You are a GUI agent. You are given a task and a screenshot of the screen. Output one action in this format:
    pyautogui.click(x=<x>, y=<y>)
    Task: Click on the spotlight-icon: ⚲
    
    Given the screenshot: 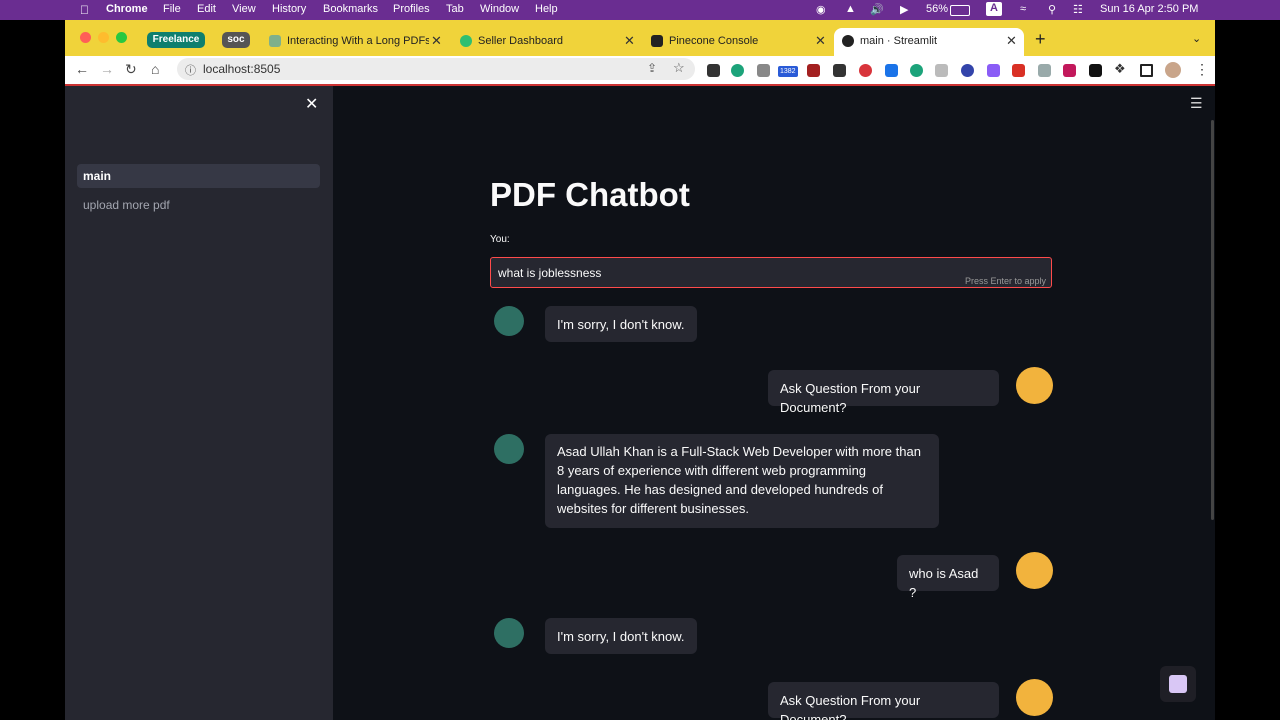 What is the action you would take?
    pyautogui.click(x=1052, y=9)
    